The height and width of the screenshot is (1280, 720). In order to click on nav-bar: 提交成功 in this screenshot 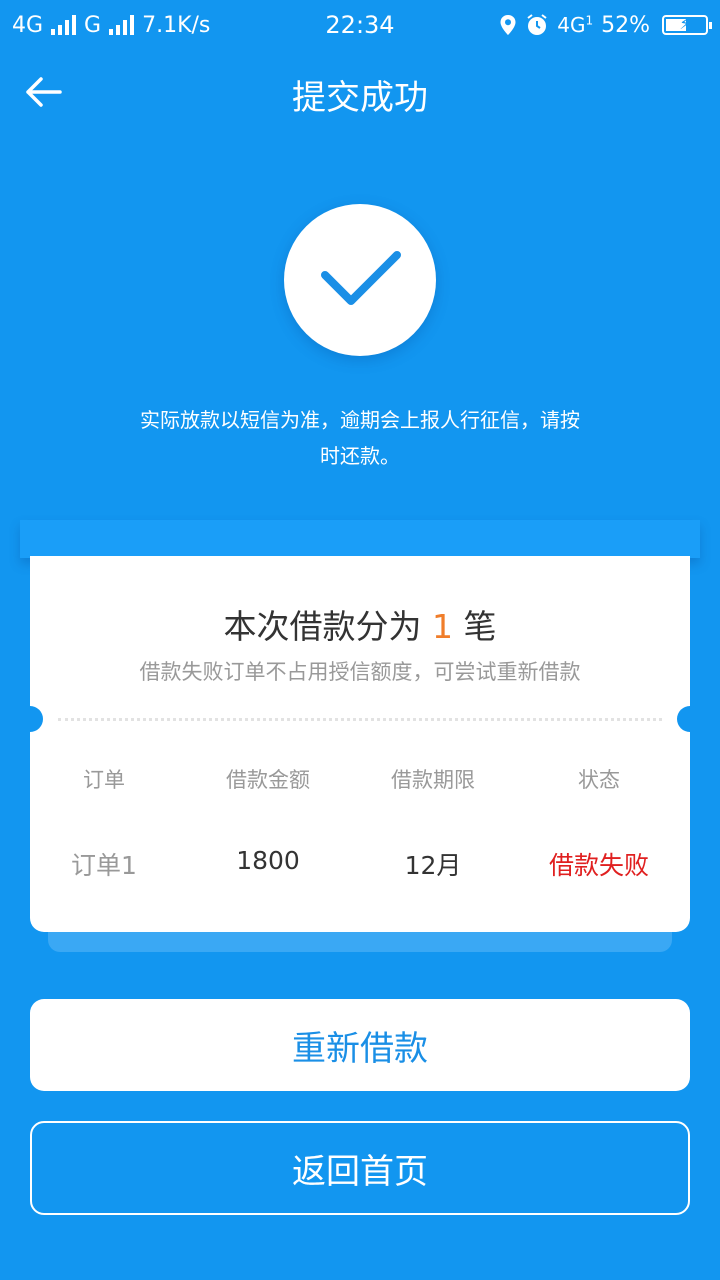, I will do `click(360, 92)`.